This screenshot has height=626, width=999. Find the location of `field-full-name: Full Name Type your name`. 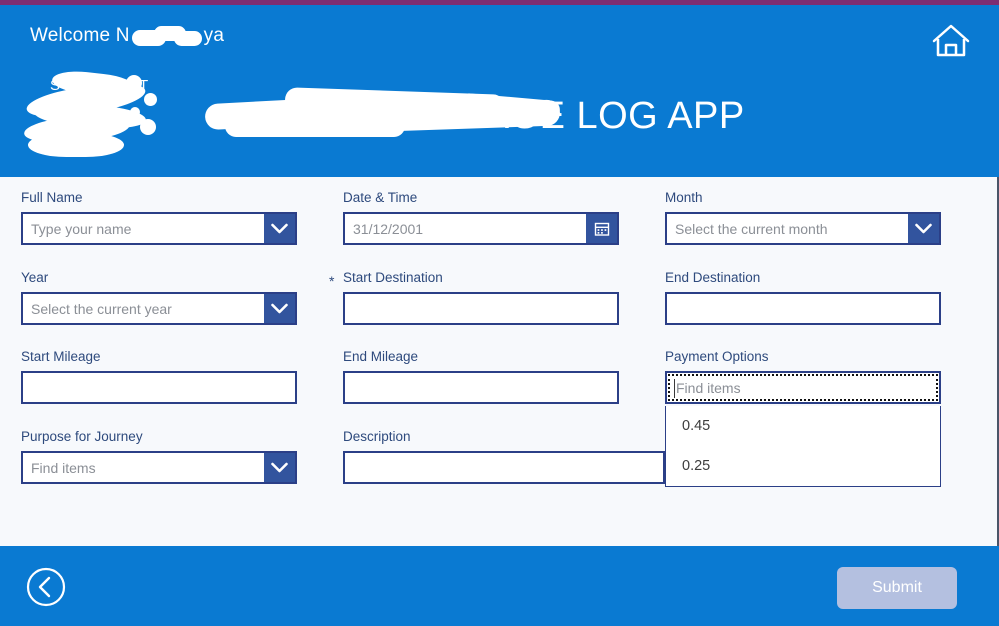

field-full-name: Full Name Type your name is located at coordinates (159, 217).